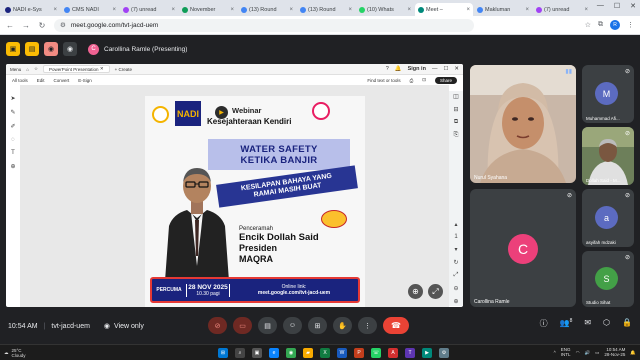 This screenshot has width=640, height=360. I want to click on menu-e-sign: E-Sign, so click(85, 80).